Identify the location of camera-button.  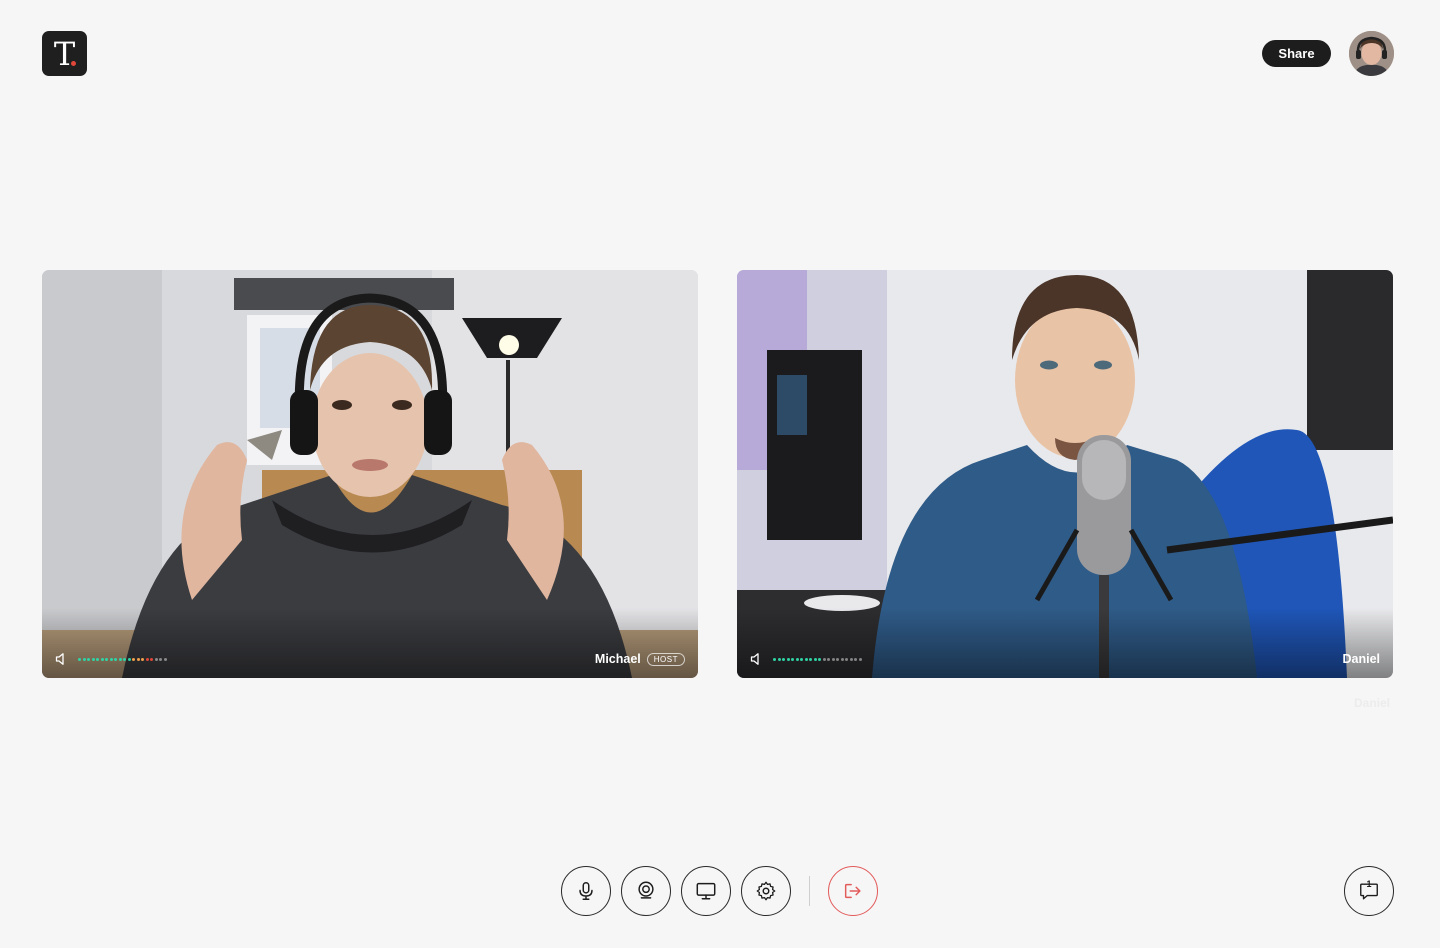
(646, 891).